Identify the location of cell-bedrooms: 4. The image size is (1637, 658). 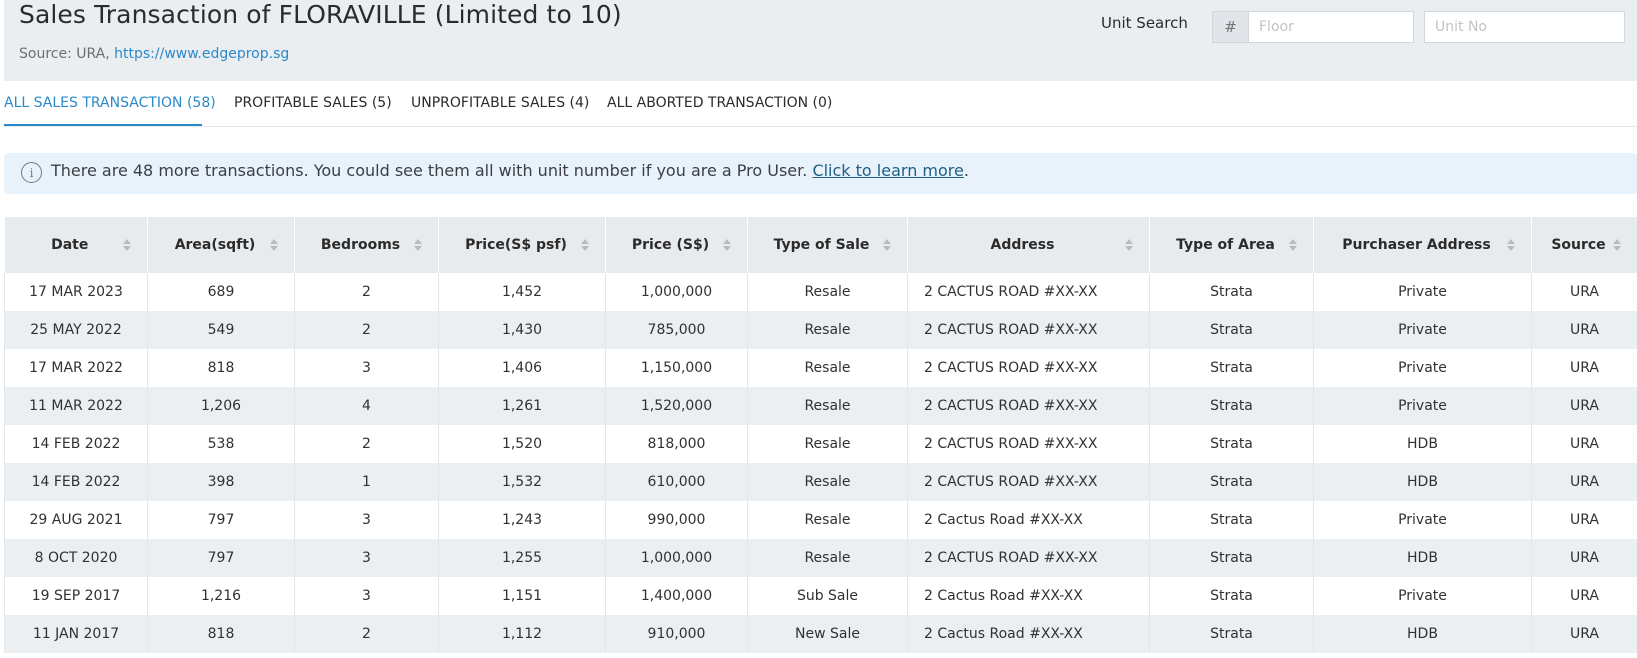
(366, 406).